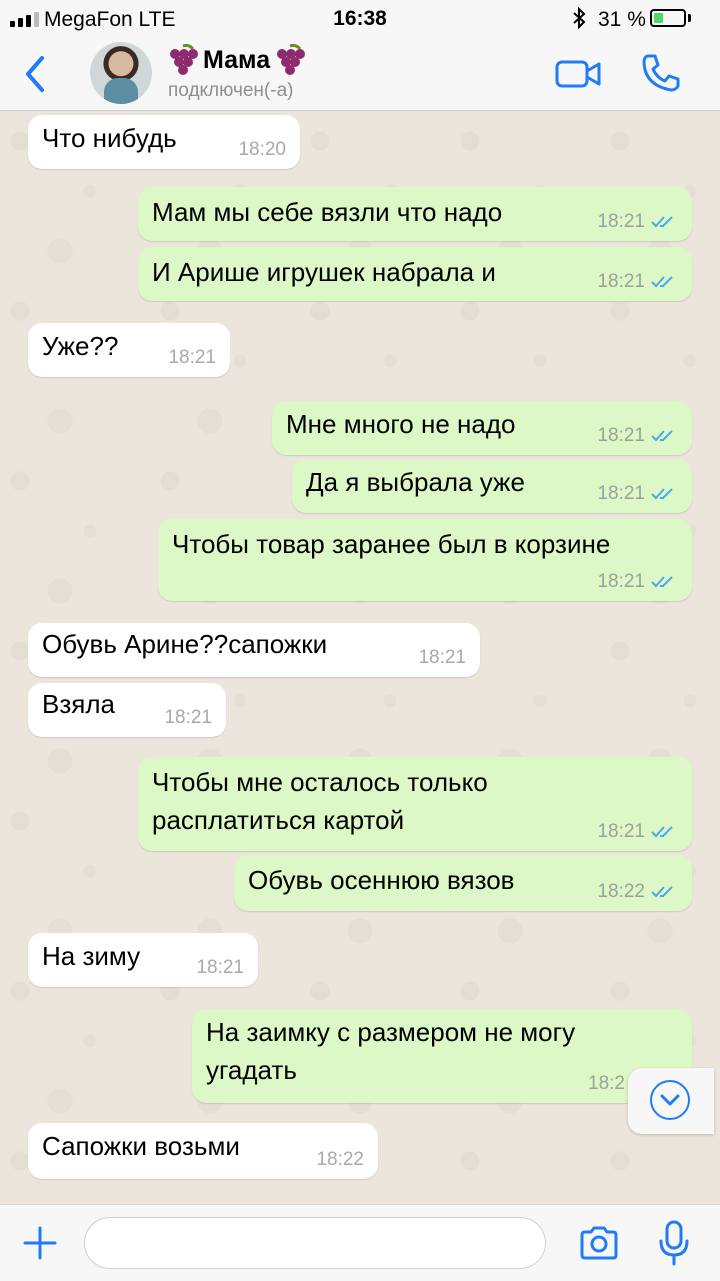  I want to click on message-outgoing: Мне много не надо 18:21, so click(482, 428).